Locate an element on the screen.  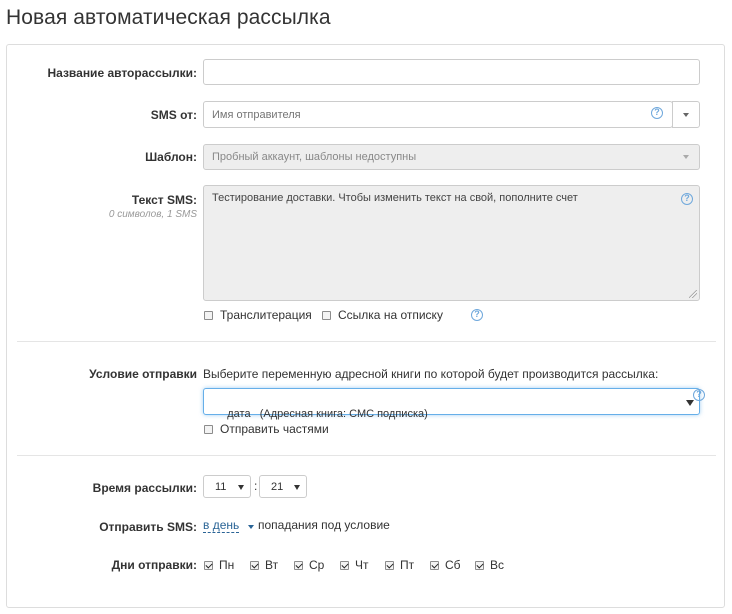
day-label: Пт is located at coordinates (407, 565).